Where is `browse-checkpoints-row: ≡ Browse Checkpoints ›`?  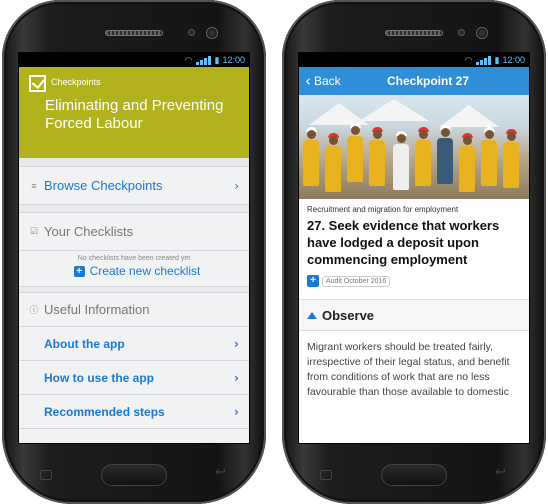
browse-checkpoints-row: ≡ Browse Checkpoints › is located at coordinates (134, 186).